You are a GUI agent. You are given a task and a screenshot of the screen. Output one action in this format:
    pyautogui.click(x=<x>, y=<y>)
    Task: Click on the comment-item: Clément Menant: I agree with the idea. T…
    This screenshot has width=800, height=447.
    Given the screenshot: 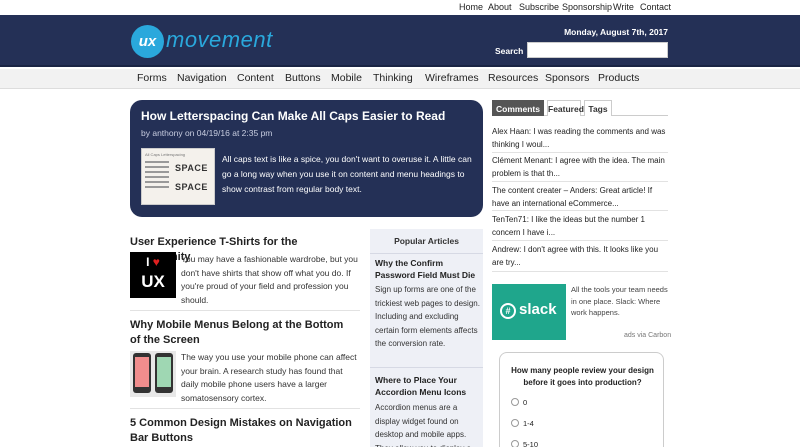 What is the action you would take?
    pyautogui.click(x=581, y=167)
    